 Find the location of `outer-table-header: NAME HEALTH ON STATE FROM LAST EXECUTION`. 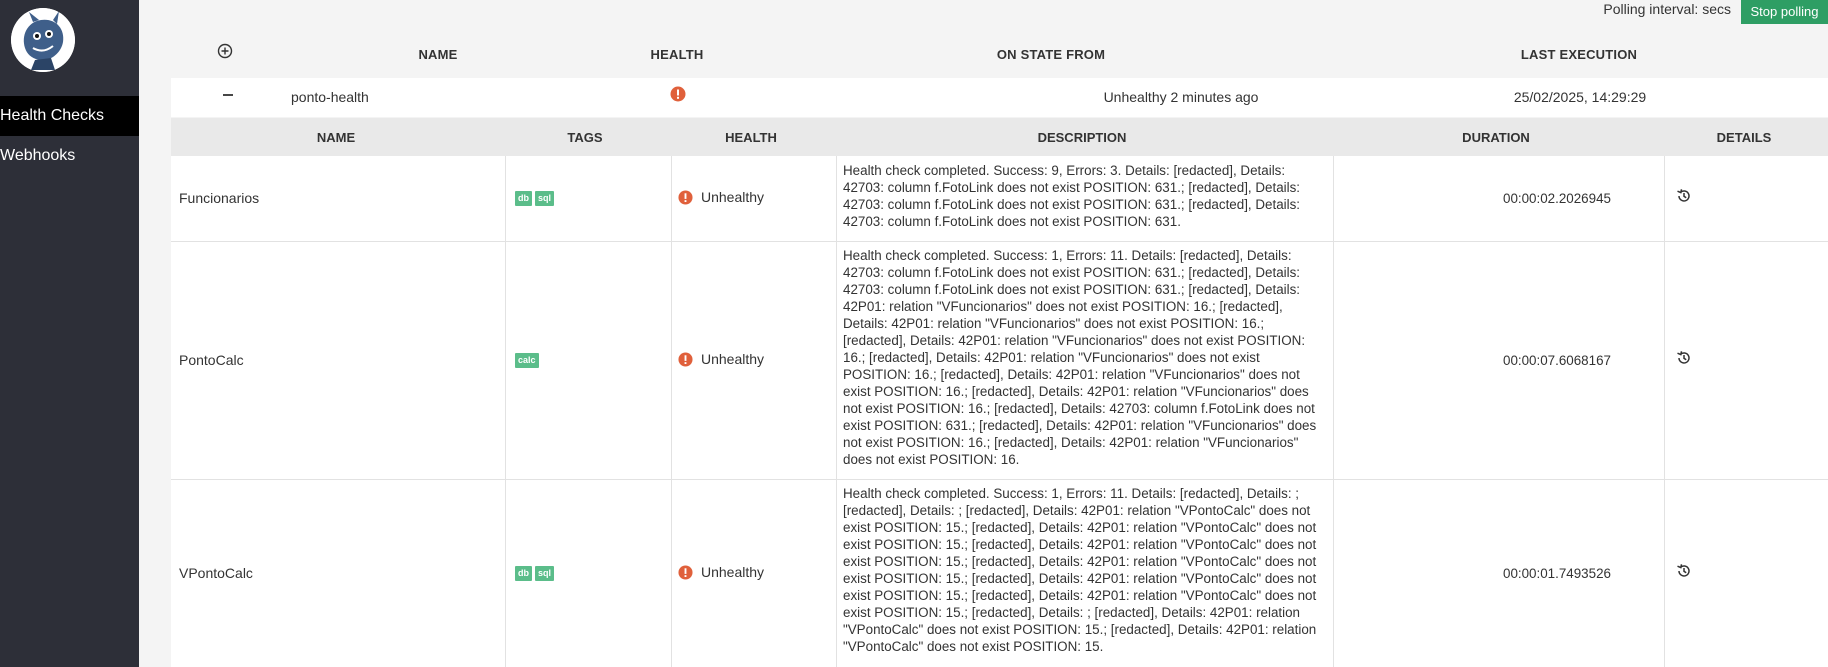

outer-table-header: NAME HEALTH ON STATE FROM LAST EXECUTION is located at coordinates (999, 55).